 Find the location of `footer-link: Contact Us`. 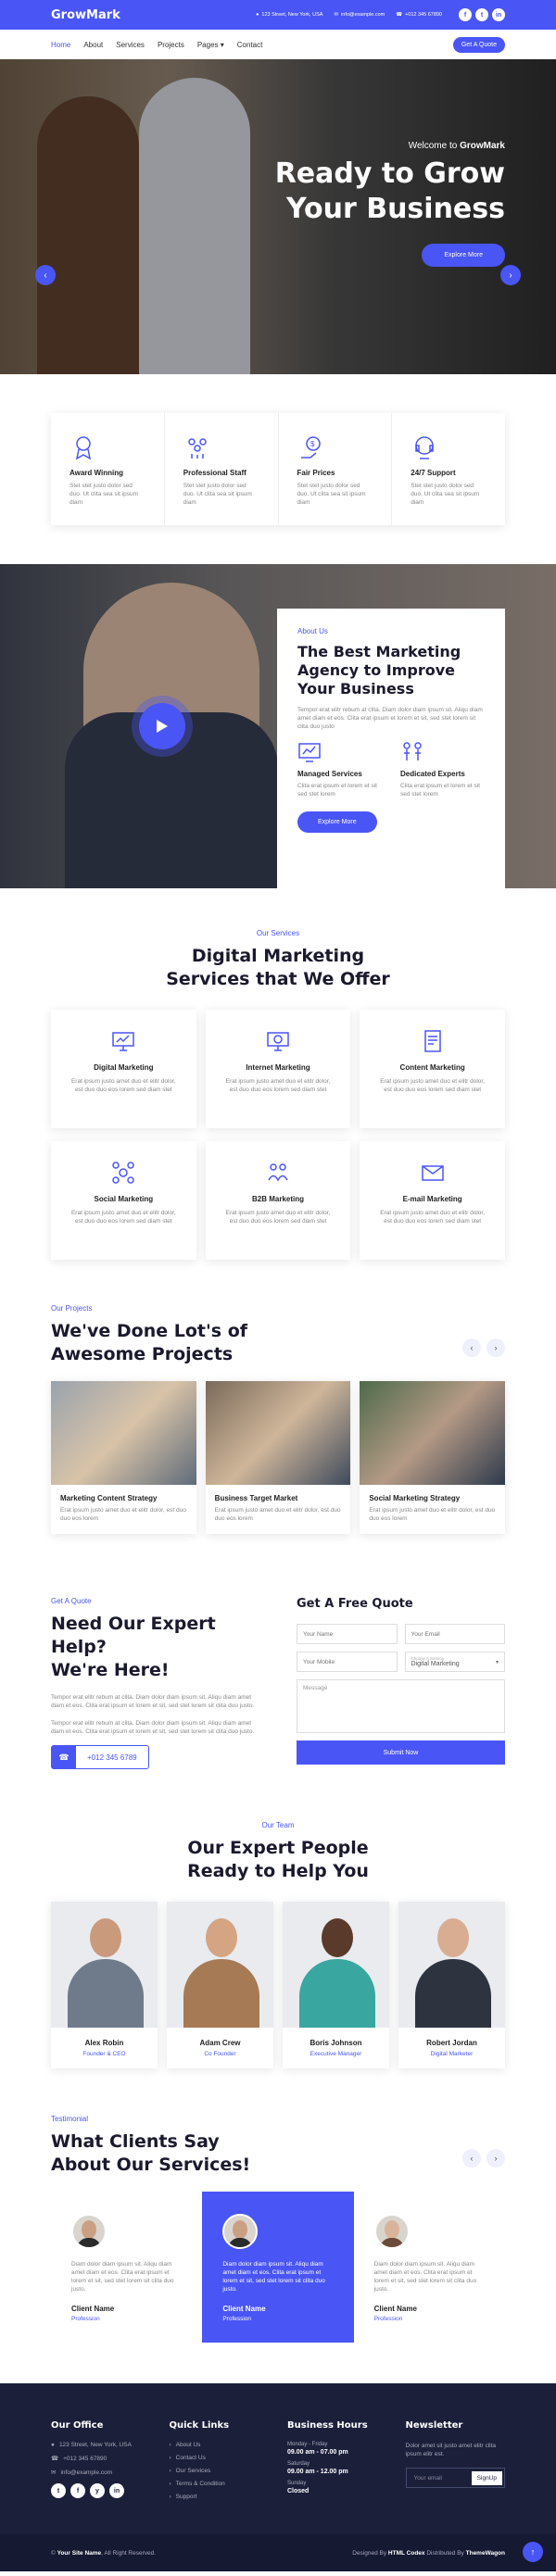

footer-link: Contact Us is located at coordinates (191, 2458).